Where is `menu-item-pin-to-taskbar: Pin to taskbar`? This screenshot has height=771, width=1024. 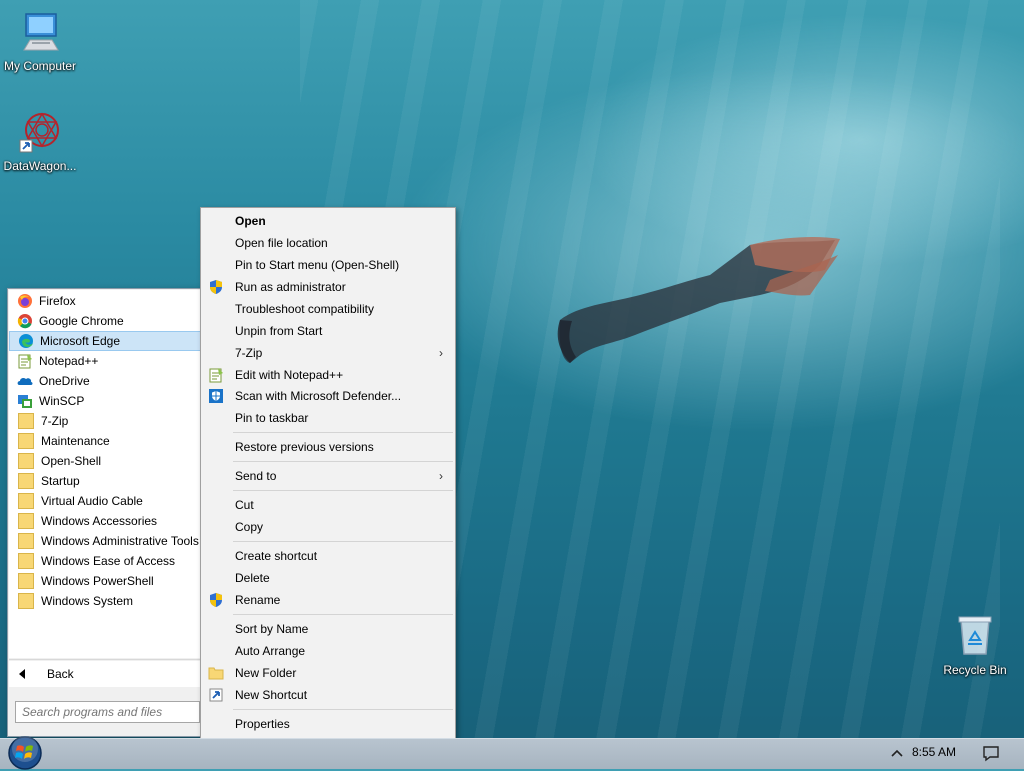 menu-item-pin-to-taskbar: Pin to taskbar is located at coordinates (328, 418).